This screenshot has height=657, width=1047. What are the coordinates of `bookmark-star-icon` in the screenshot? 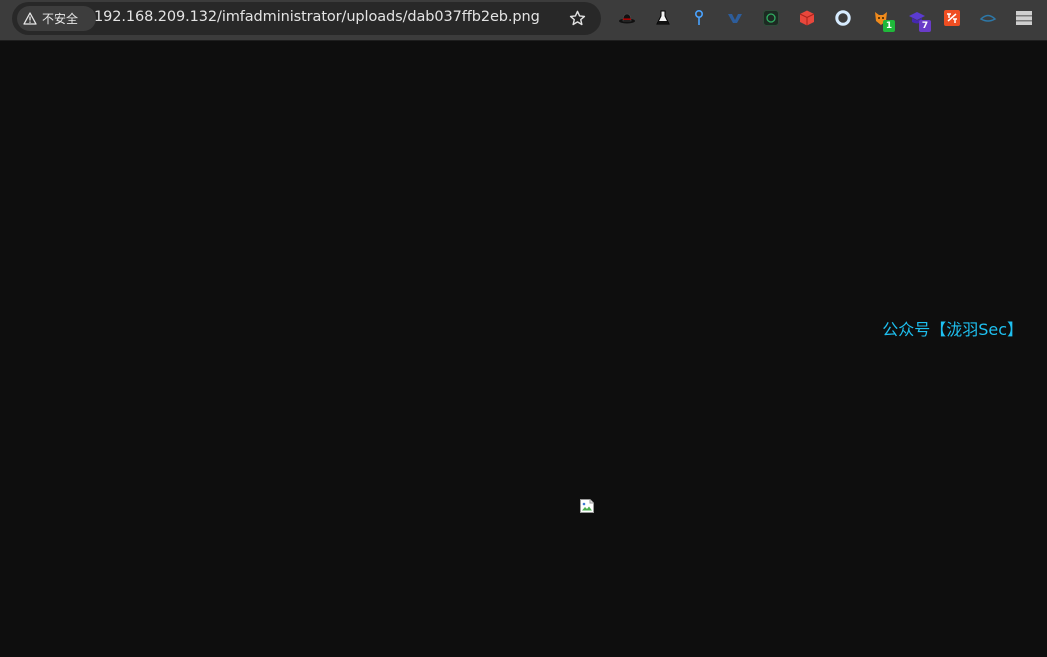 It's located at (577, 18).